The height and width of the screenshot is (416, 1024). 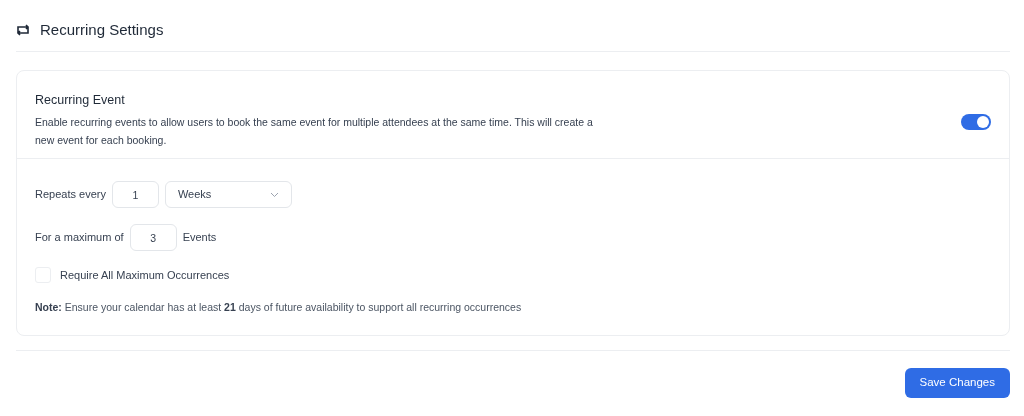 What do you see at coordinates (80, 100) in the screenshot?
I see `setting-title: Recurring Event` at bounding box center [80, 100].